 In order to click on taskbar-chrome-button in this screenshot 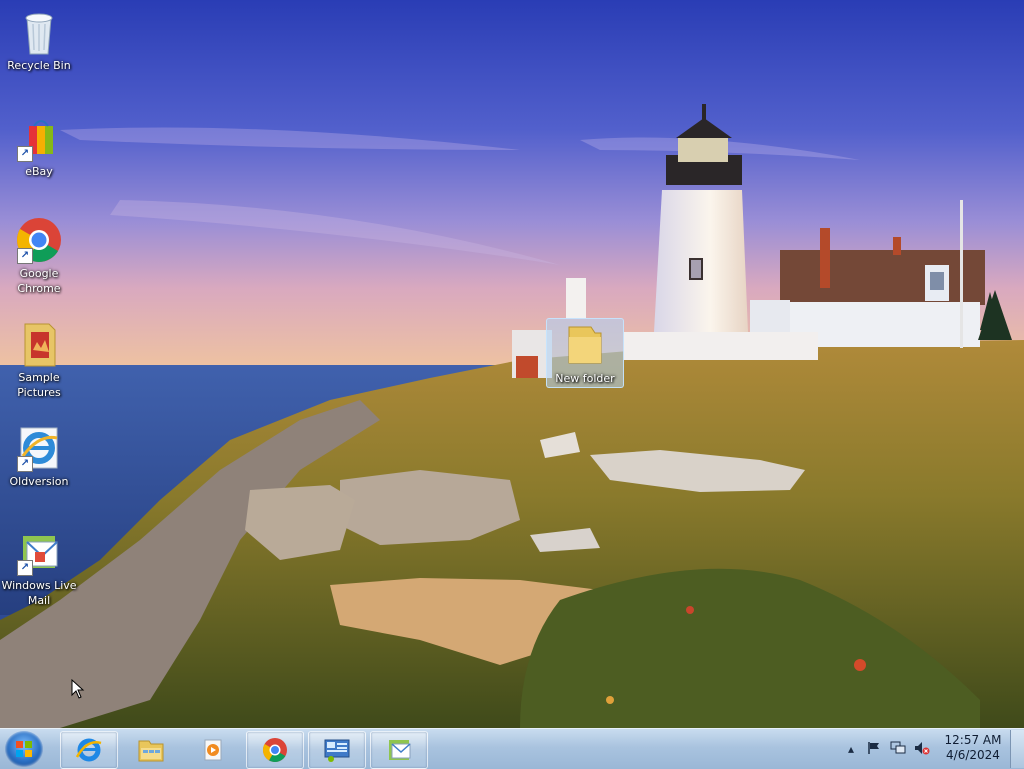, I will do `click(275, 750)`.